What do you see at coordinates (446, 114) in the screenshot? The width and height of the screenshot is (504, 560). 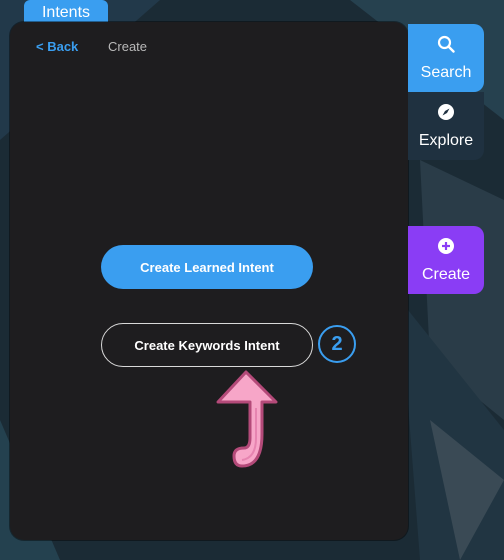 I see `compass-icon` at bounding box center [446, 114].